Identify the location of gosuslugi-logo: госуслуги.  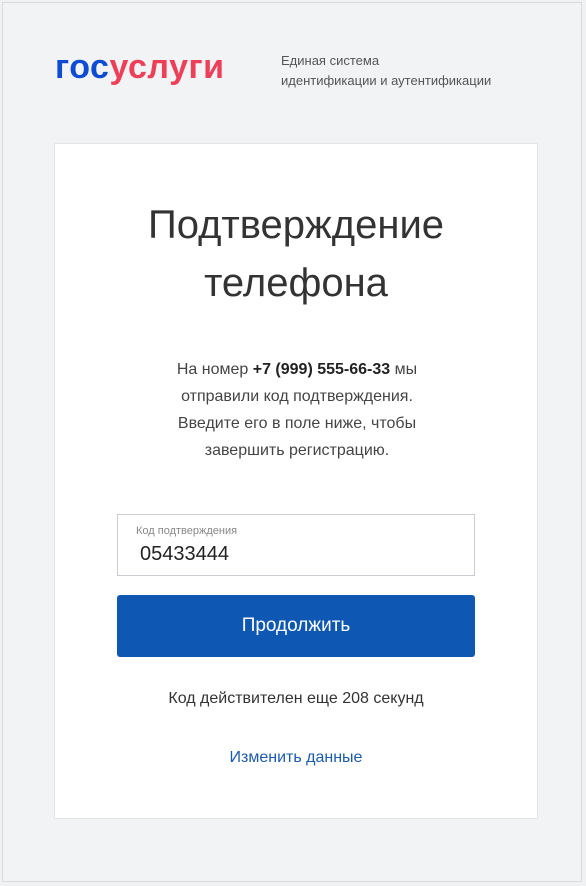
(140, 67).